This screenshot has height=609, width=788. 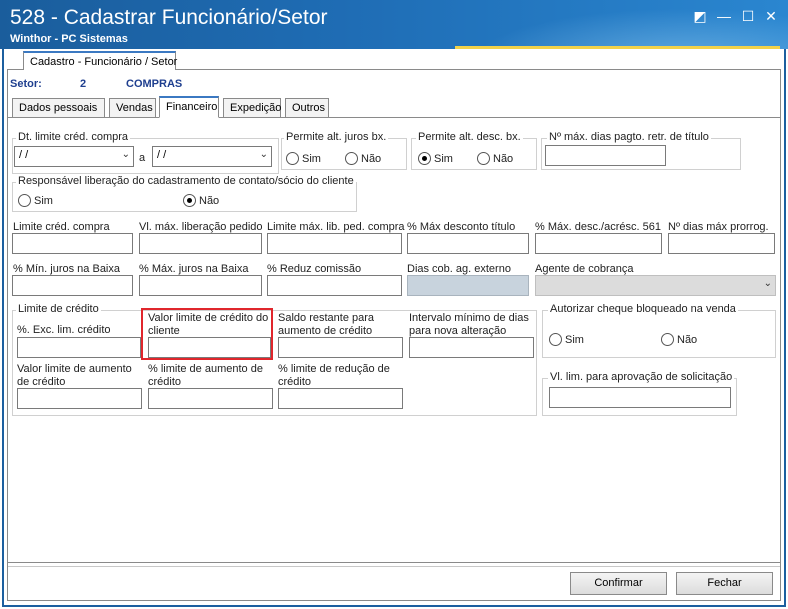 I want to click on tab-dados-pessoais: Dados pessoais, so click(x=58, y=107).